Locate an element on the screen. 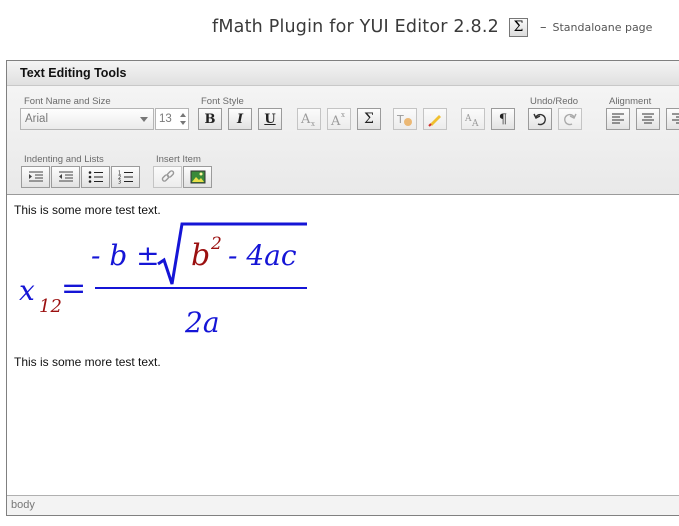 The height and width of the screenshot is (526, 679). remove-format-button: AA is located at coordinates (473, 119).